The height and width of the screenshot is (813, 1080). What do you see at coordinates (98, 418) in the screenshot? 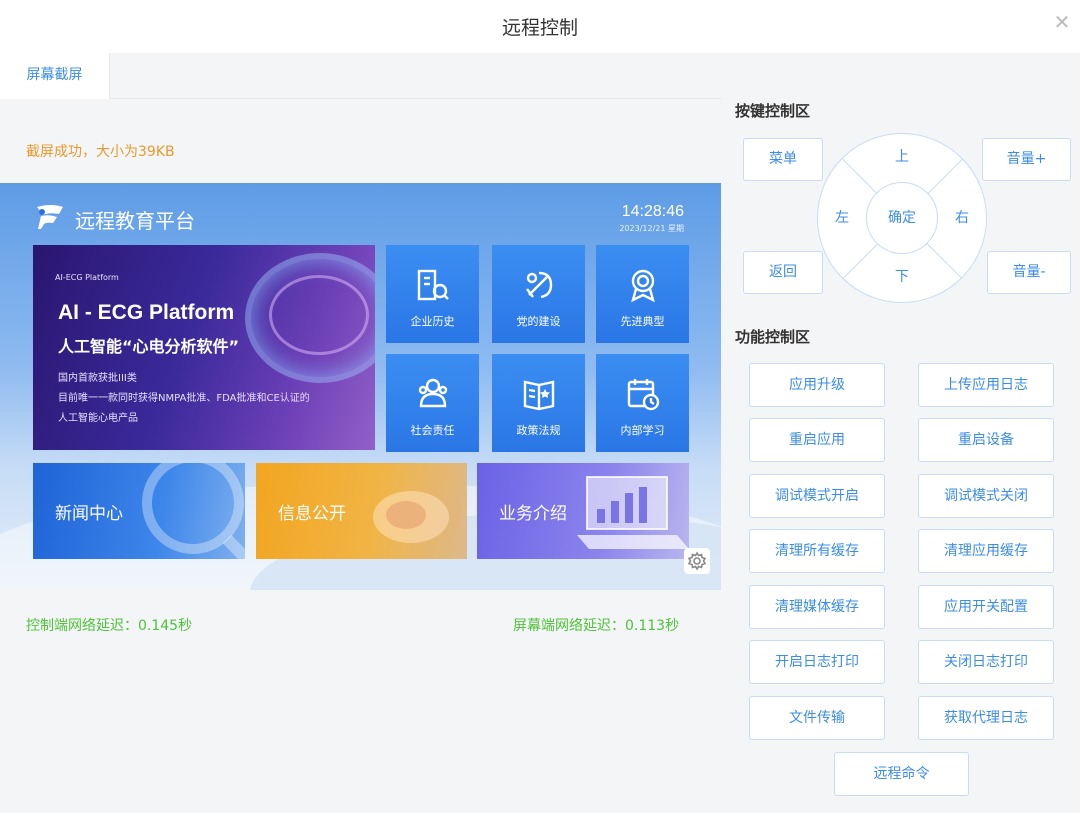
I see `banner-line: 人工智能心电产品` at bounding box center [98, 418].